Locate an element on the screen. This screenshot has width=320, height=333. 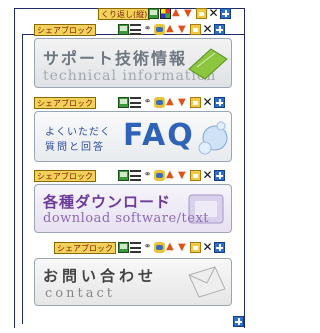
banner-line2: 質問と回答 is located at coordinates (75, 147).